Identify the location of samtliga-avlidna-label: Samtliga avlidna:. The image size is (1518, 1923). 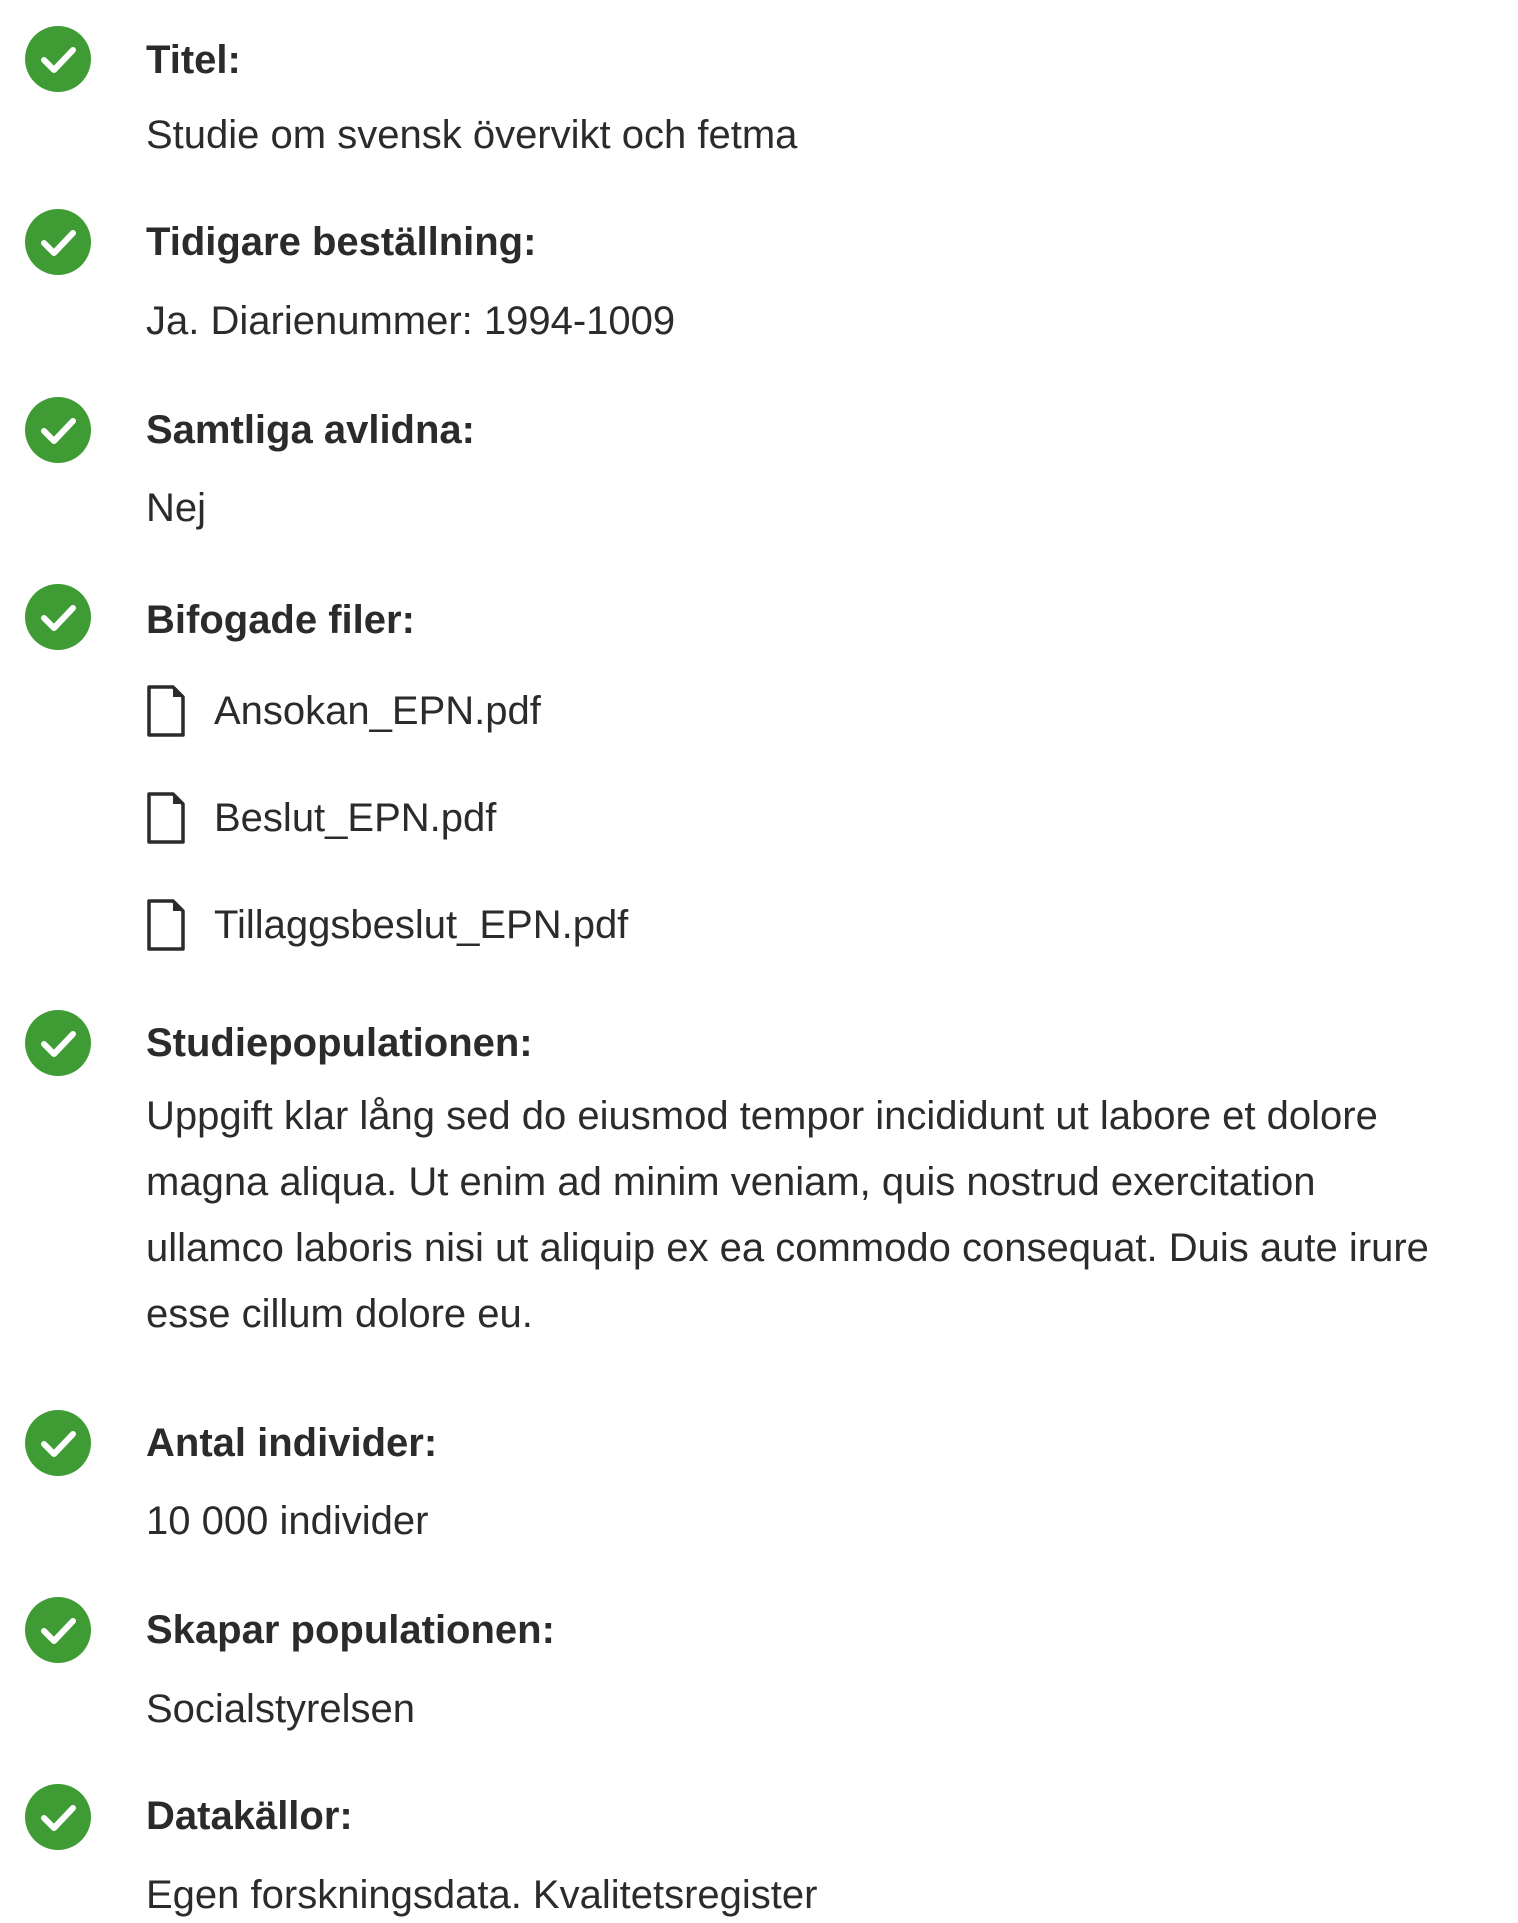
(310, 430).